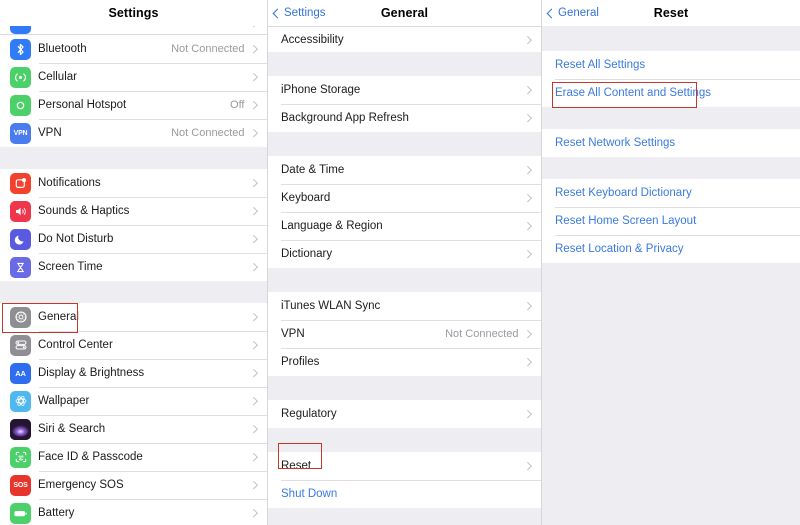  I want to click on back-button-settings: Settings, so click(299, 13).